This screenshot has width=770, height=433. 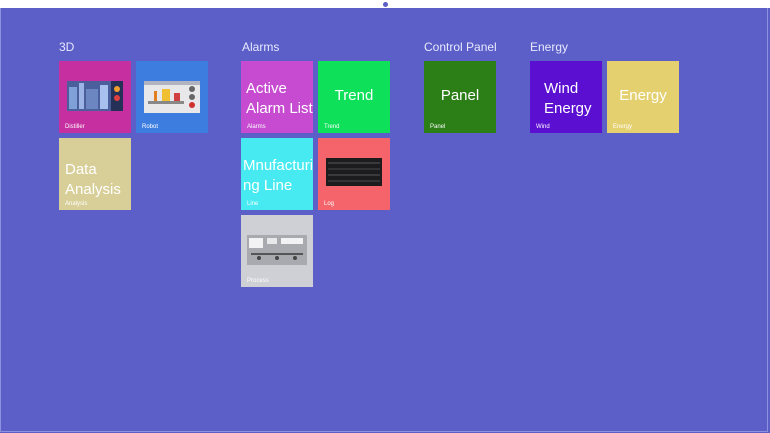 I want to click on tile-active-alarm-list: Active Alarm List Alarms, so click(x=277, y=97).